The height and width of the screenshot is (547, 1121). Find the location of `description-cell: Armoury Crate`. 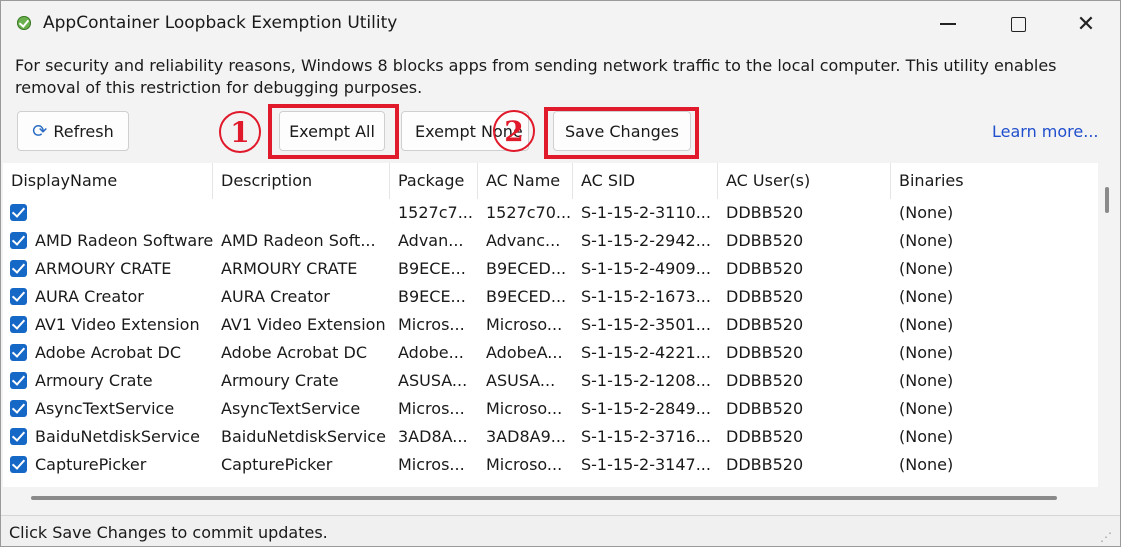

description-cell: Armoury Crate is located at coordinates (280, 380).